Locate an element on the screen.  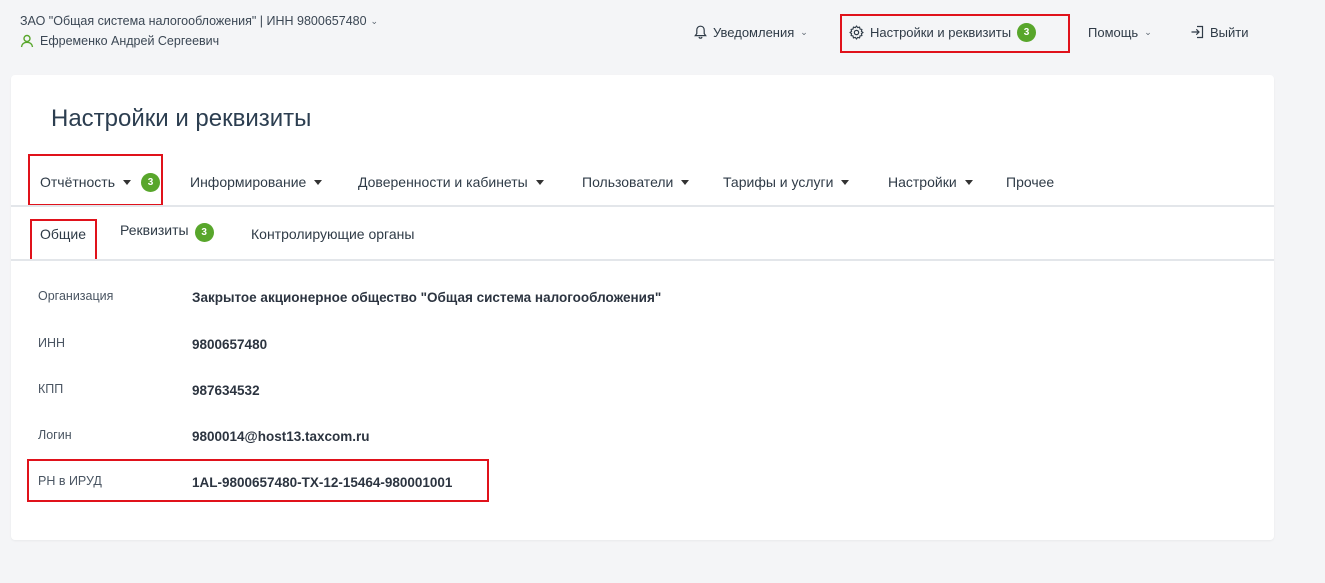
logout-button: Выйти is located at coordinates (1219, 32).